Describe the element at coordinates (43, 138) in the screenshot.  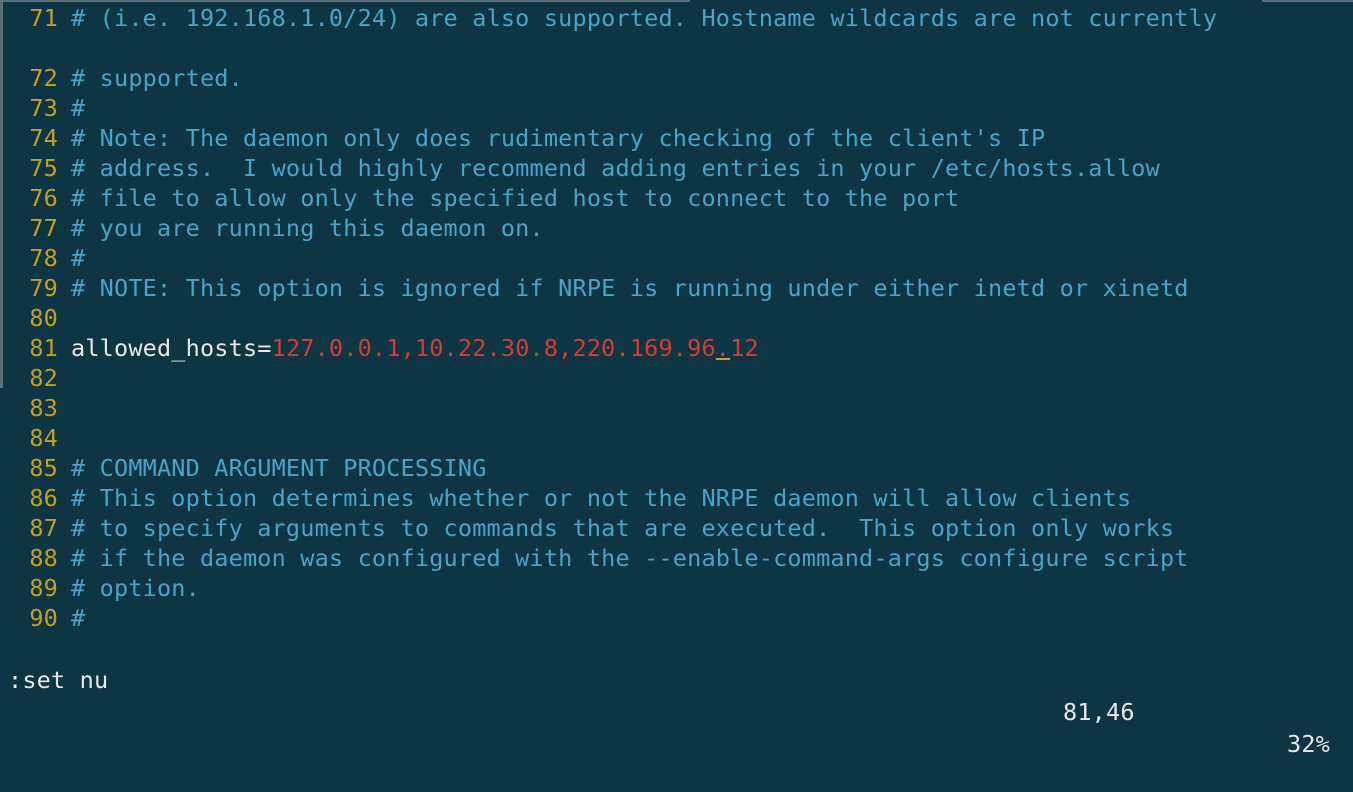
I see `line-number: 74` at that location.